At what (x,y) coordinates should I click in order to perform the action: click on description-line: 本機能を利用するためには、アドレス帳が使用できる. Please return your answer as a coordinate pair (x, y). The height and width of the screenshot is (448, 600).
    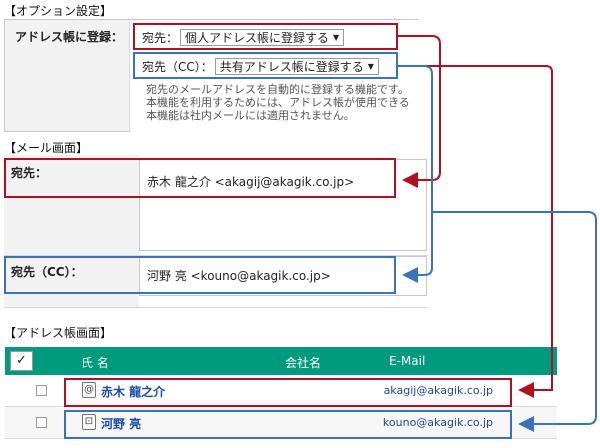
    Looking at the image, I should click on (278, 102).